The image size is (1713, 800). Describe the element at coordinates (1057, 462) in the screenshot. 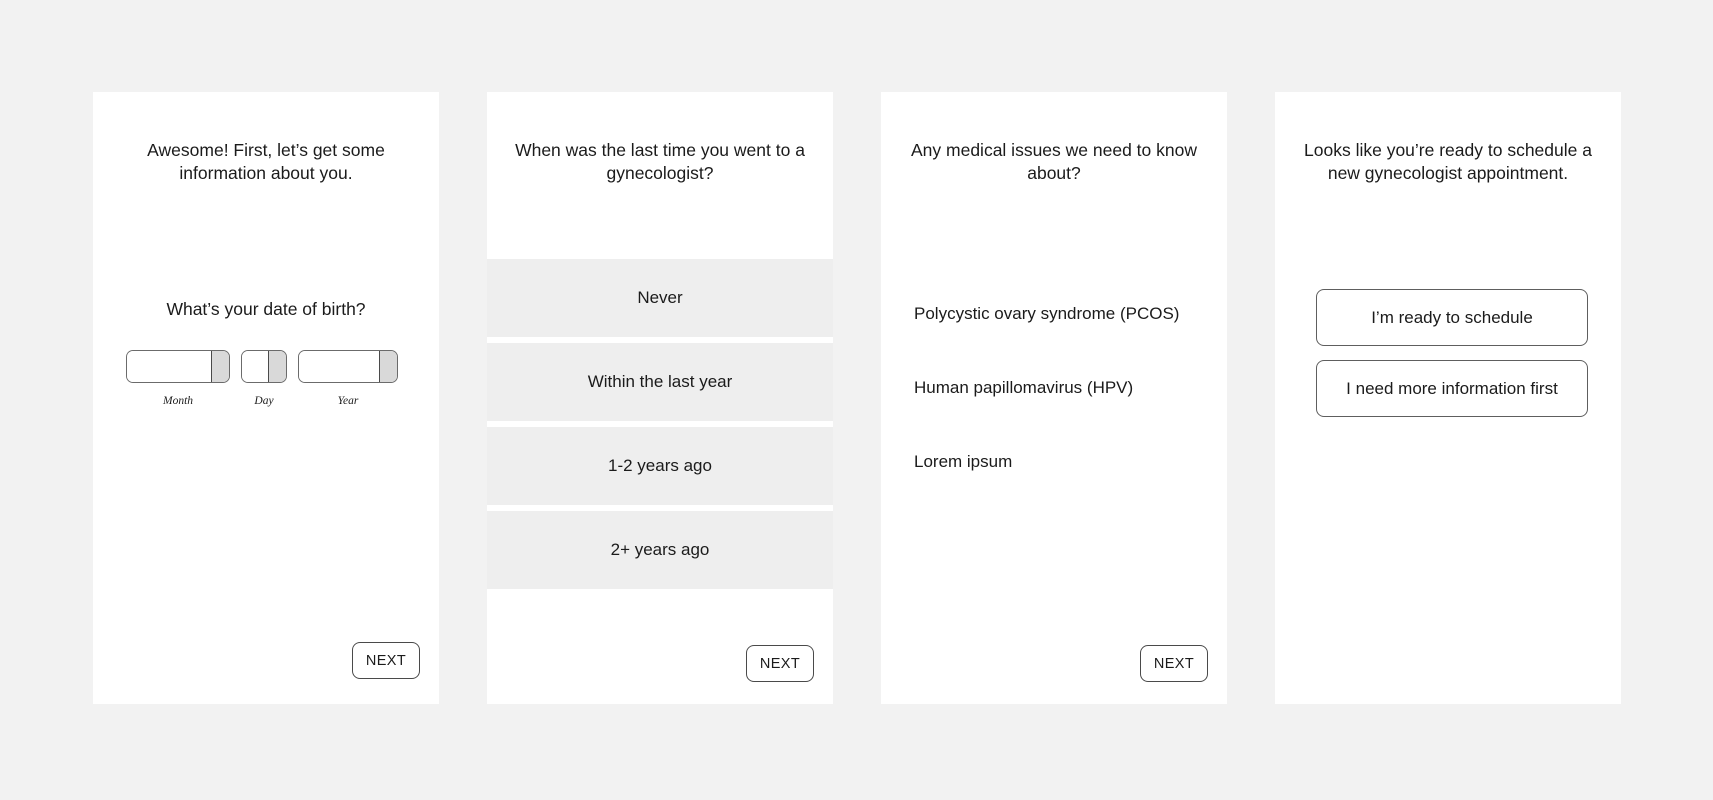

I see `issue-lorem-ipsum: Lorem ipsum` at that location.